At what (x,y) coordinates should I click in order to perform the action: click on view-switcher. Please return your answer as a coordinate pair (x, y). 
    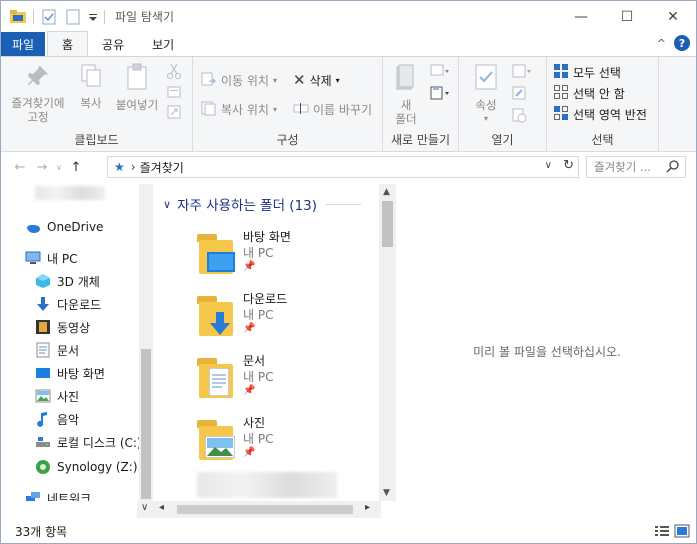
    Looking at the image, I should click on (672, 531).